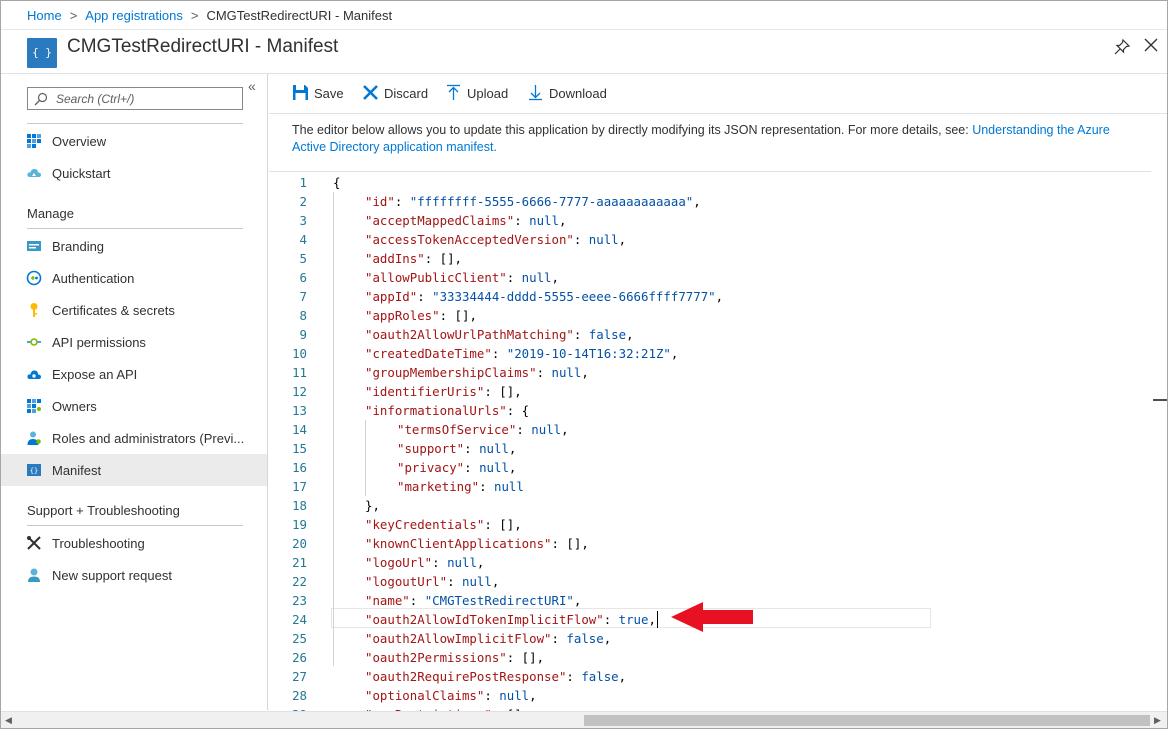 The height and width of the screenshot is (729, 1168). I want to click on sidebar-item-troubleshooting: Troubleshooting, so click(134, 543).